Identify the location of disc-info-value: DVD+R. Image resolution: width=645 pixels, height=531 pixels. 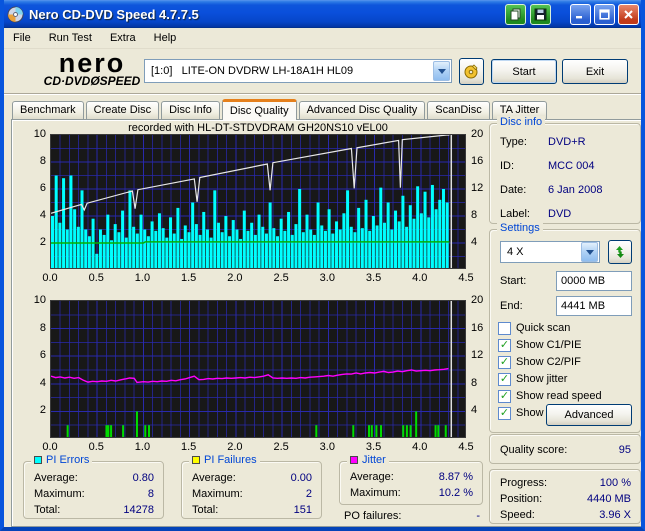
(567, 142).